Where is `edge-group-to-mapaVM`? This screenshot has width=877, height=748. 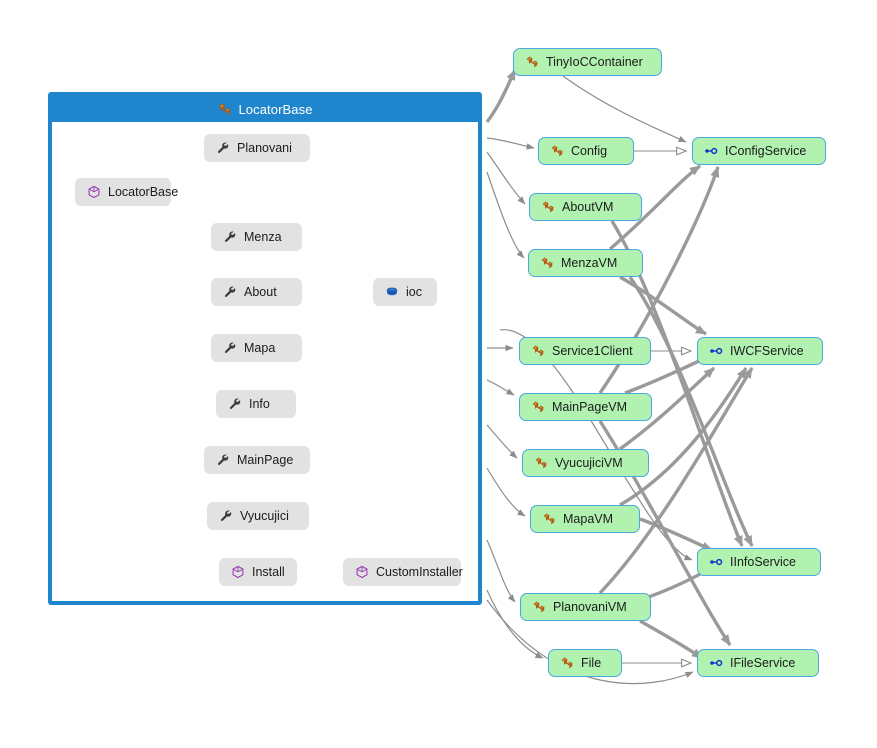 edge-group-to-mapaVM is located at coordinates (506, 492).